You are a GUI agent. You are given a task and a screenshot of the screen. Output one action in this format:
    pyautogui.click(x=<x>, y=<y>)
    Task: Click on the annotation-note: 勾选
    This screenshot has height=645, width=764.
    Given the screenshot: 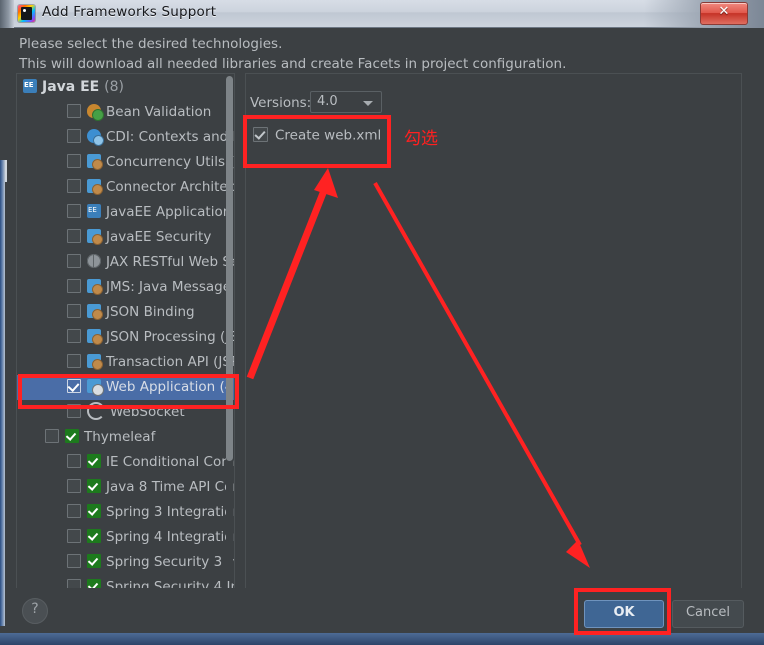 What is the action you would take?
    pyautogui.click(x=421, y=139)
    